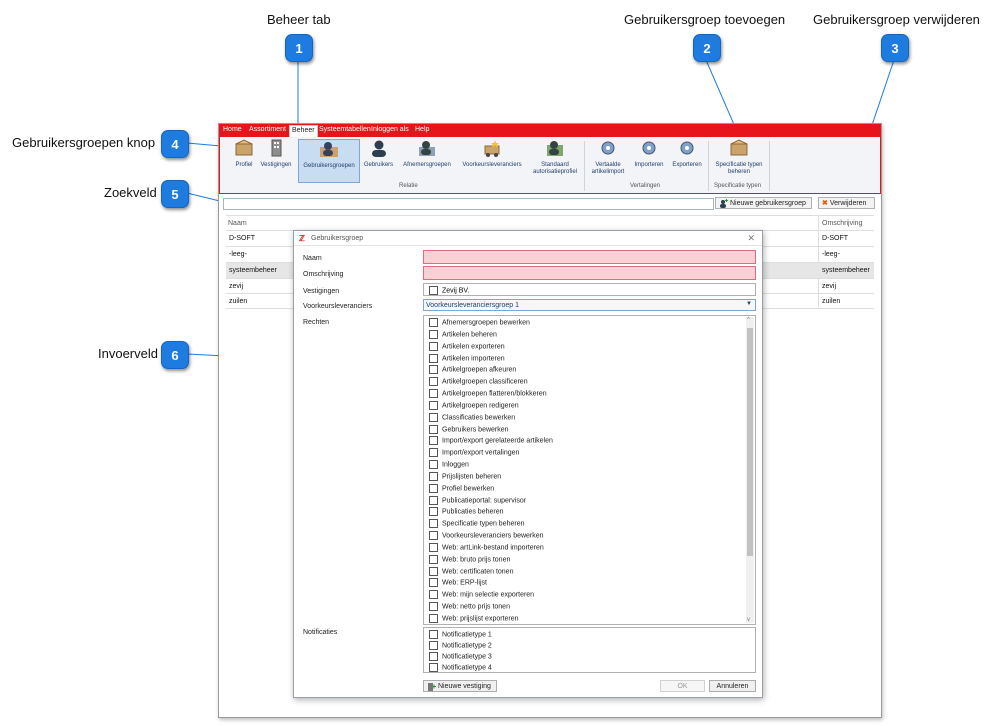 The height and width of the screenshot is (726, 991). What do you see at coordinates (763, 203) in the screenshot?
I see `add-user-group-button: Nieuwe gebruikersgroep` at bounding box center [763, 203].